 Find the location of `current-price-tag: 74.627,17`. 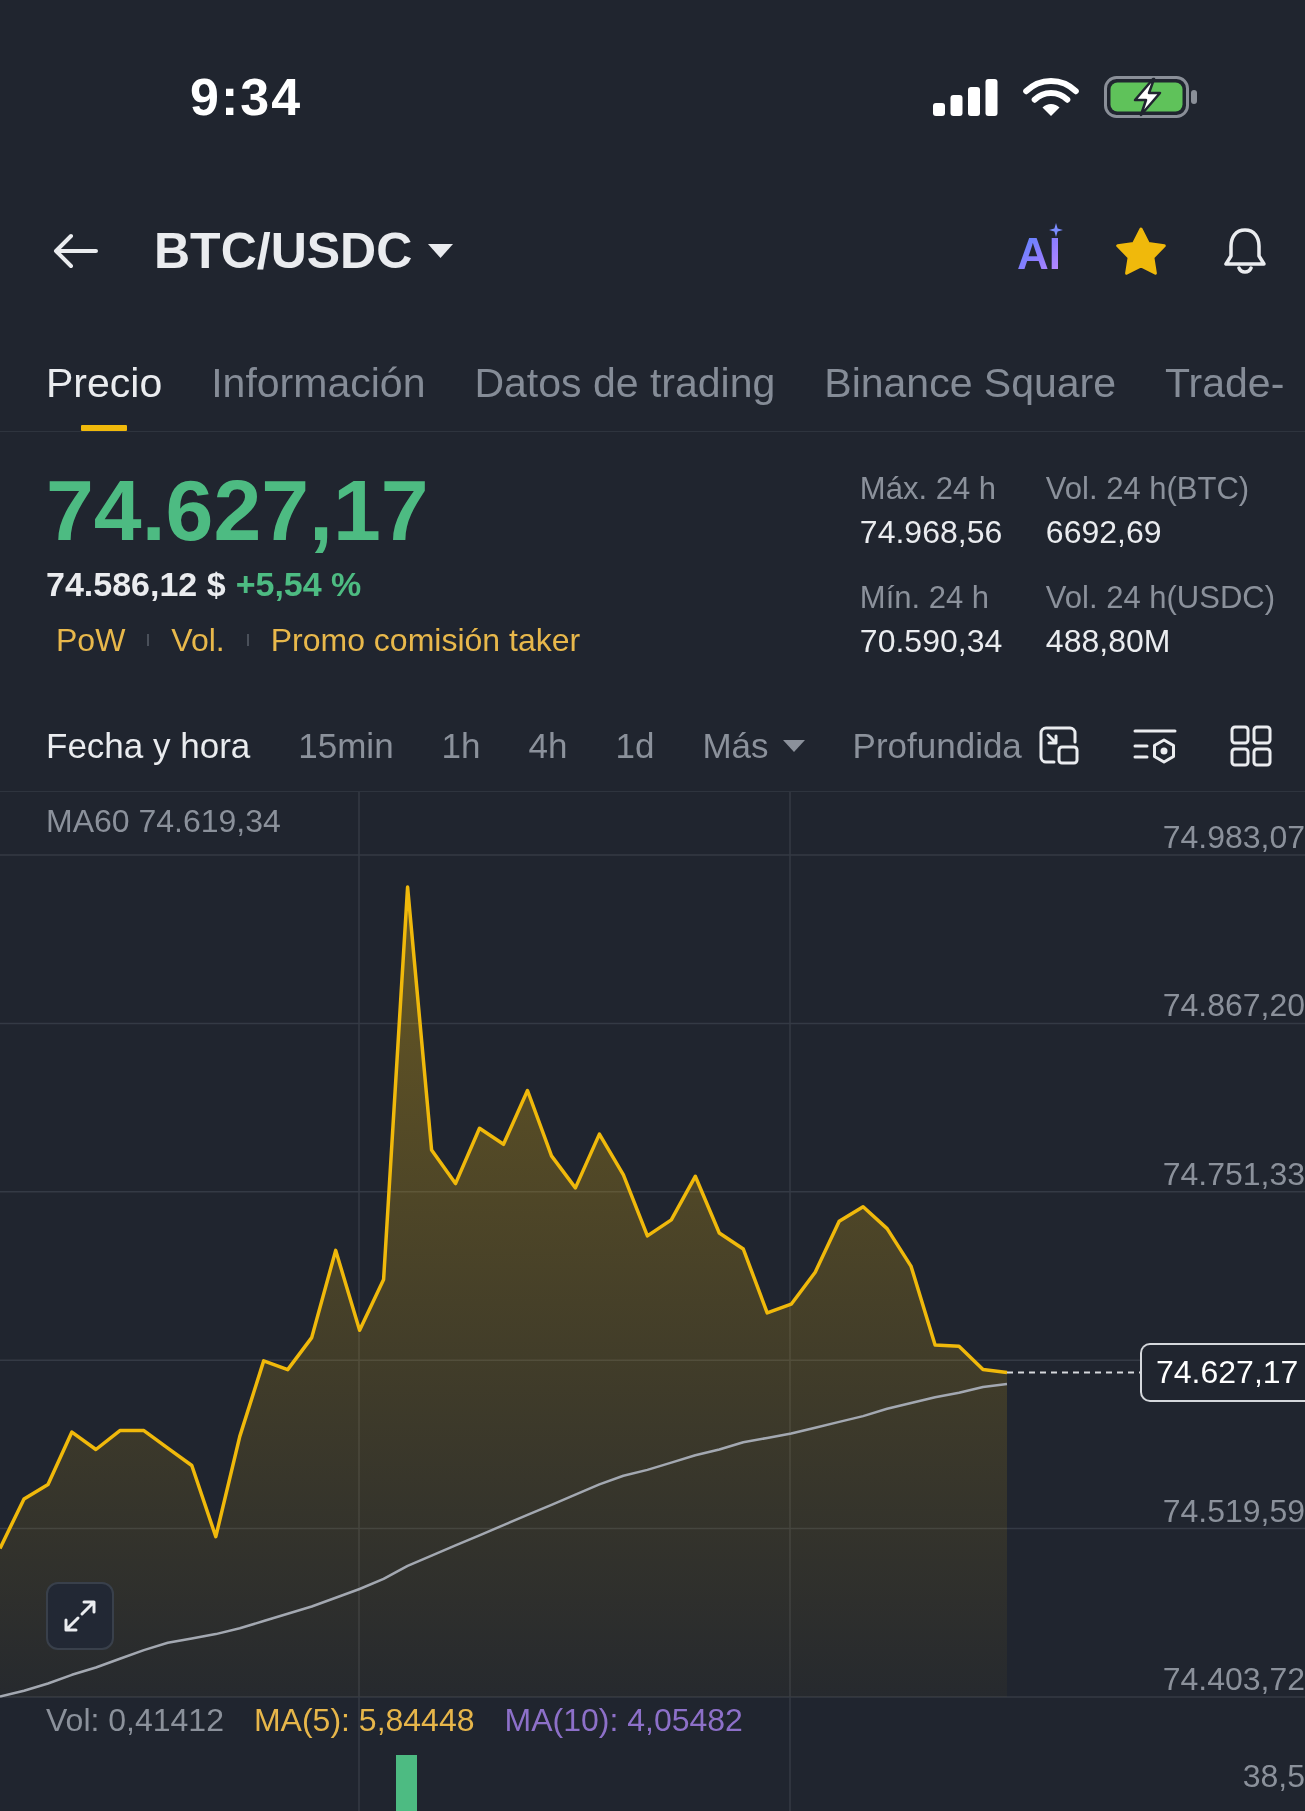

current-price-tag: 74.627,17 is located at coordinates (1222, 1372).